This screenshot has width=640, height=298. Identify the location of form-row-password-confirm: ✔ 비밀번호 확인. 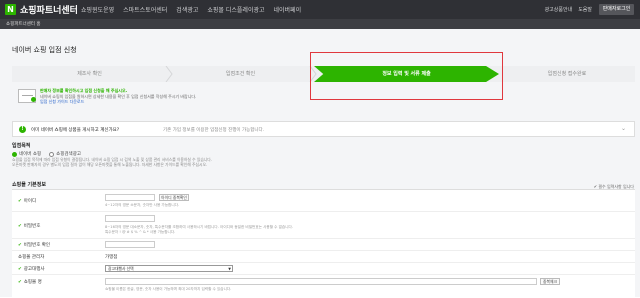
(323, 245).